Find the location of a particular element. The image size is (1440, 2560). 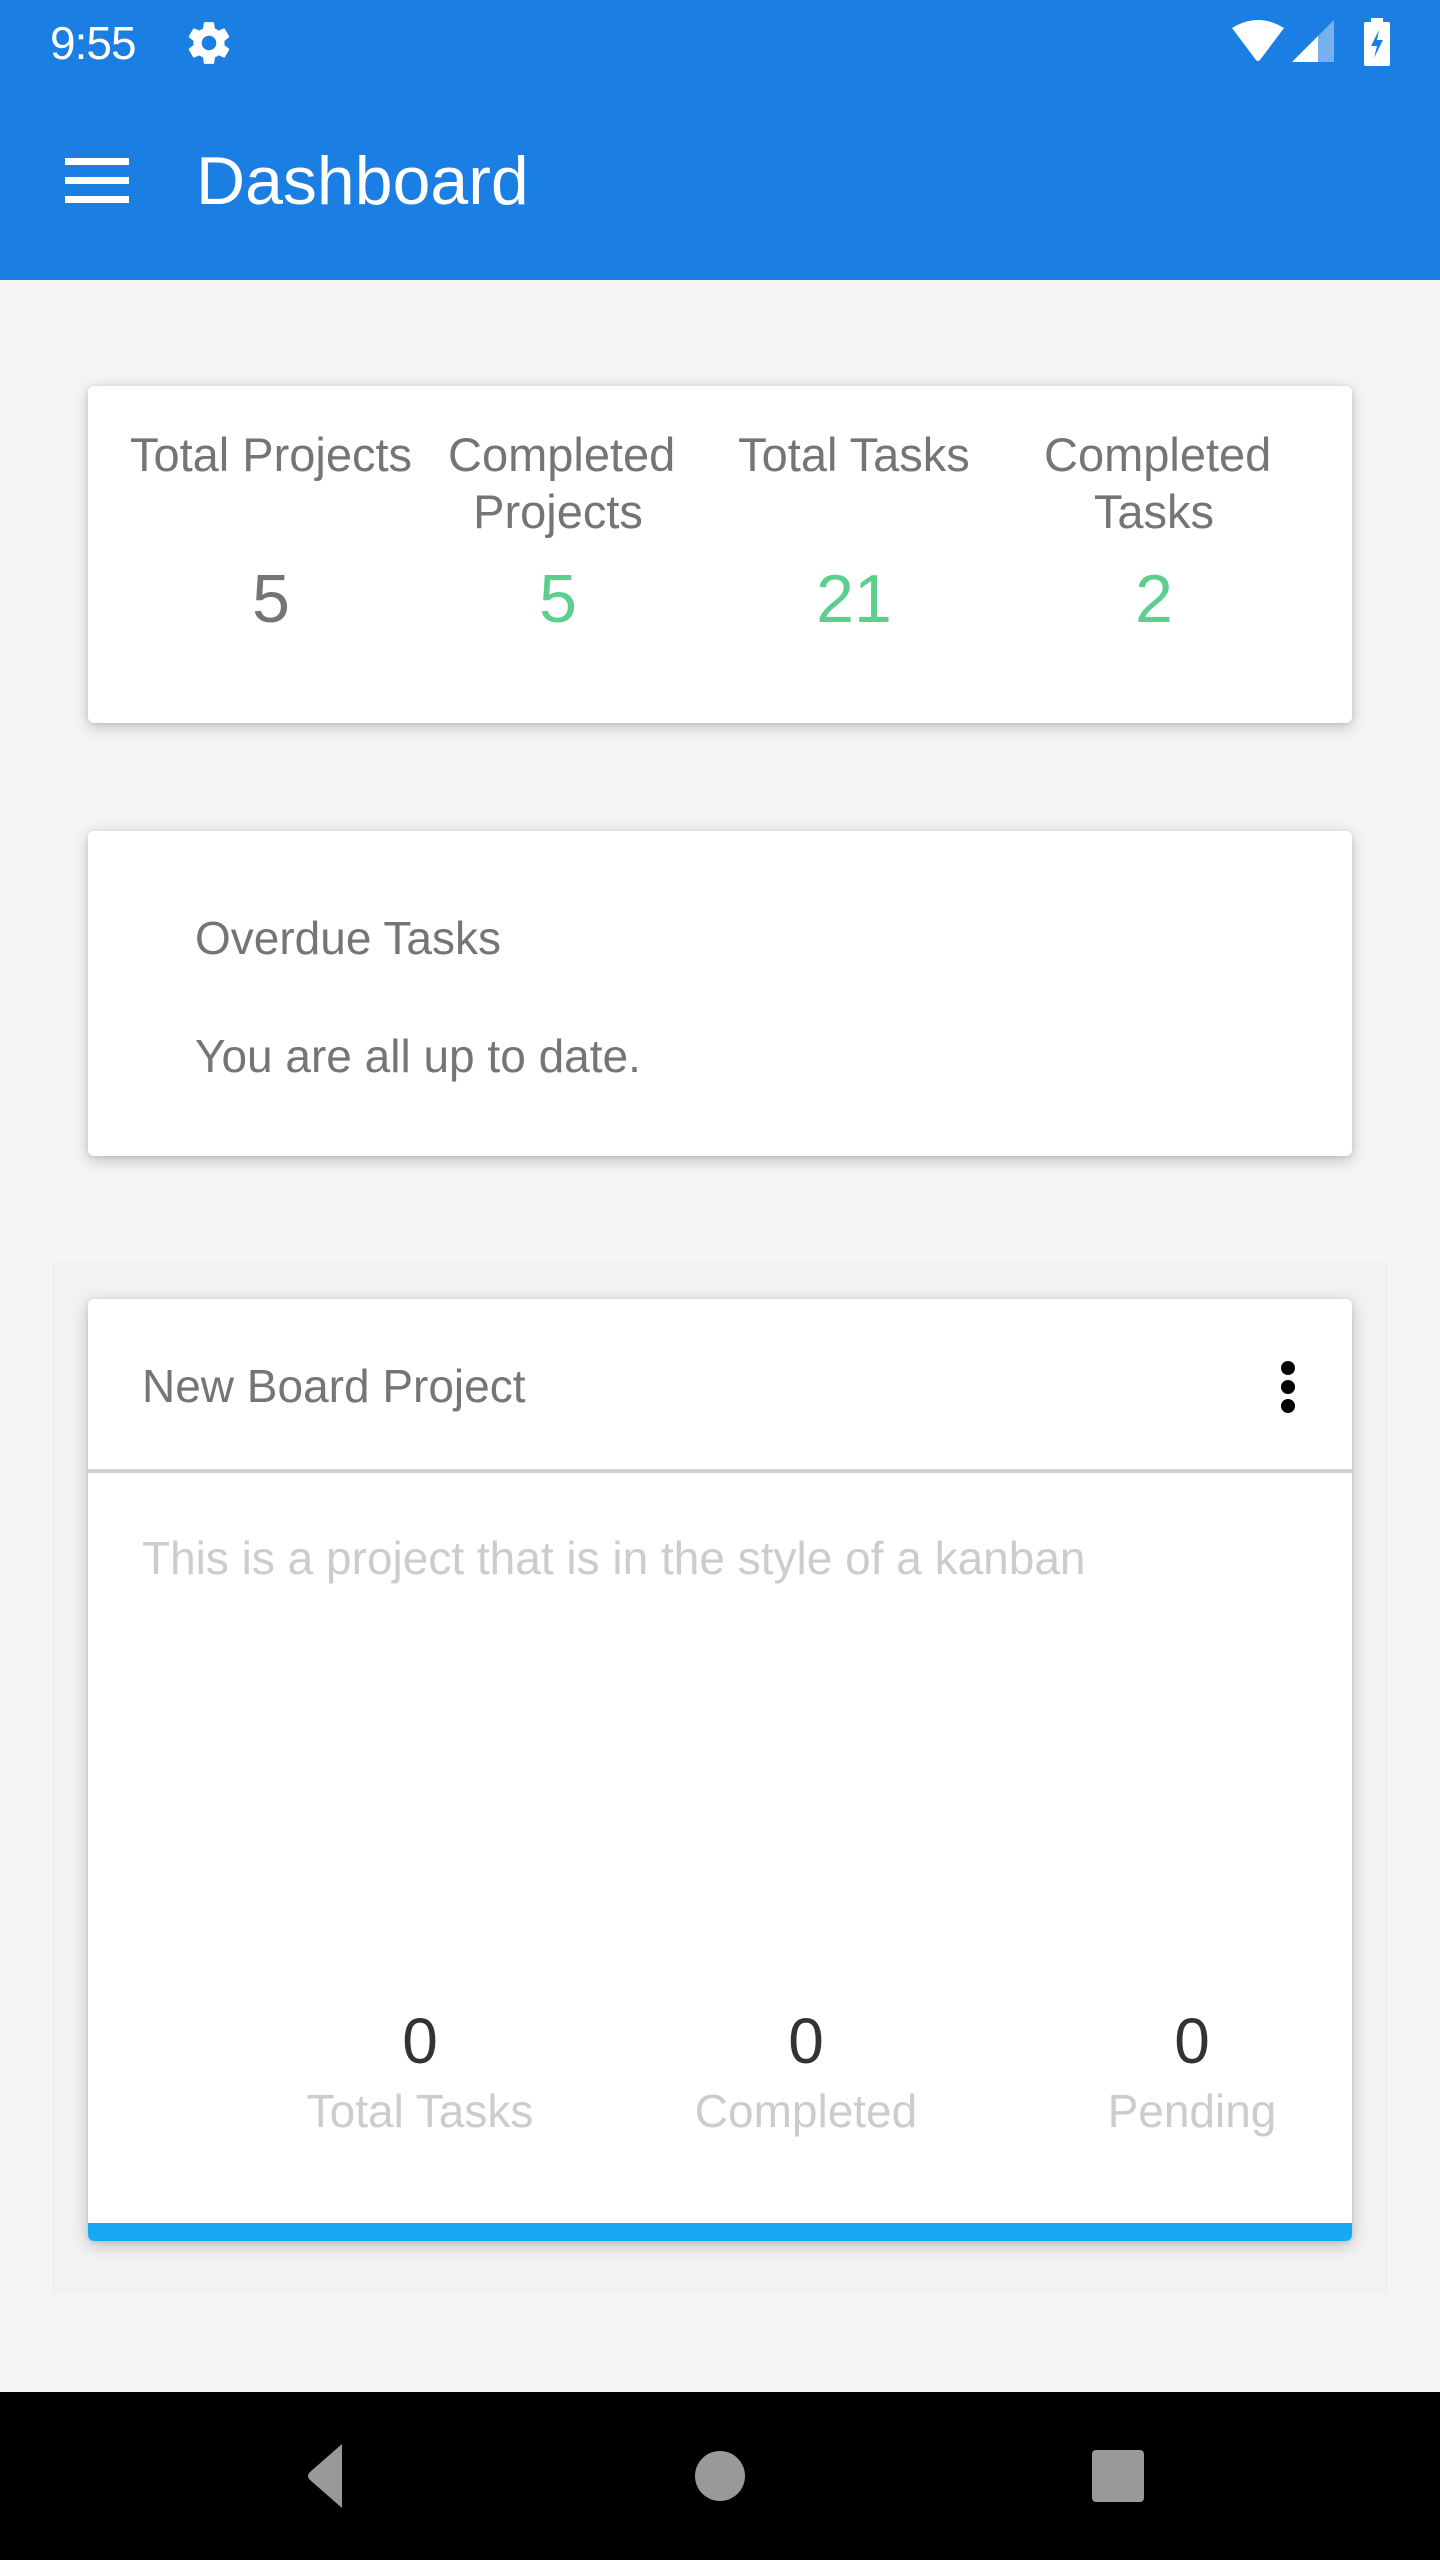

overdue-tasks-card: Overdue Tasks You are all up to date. is located at coordinates (720, 993).